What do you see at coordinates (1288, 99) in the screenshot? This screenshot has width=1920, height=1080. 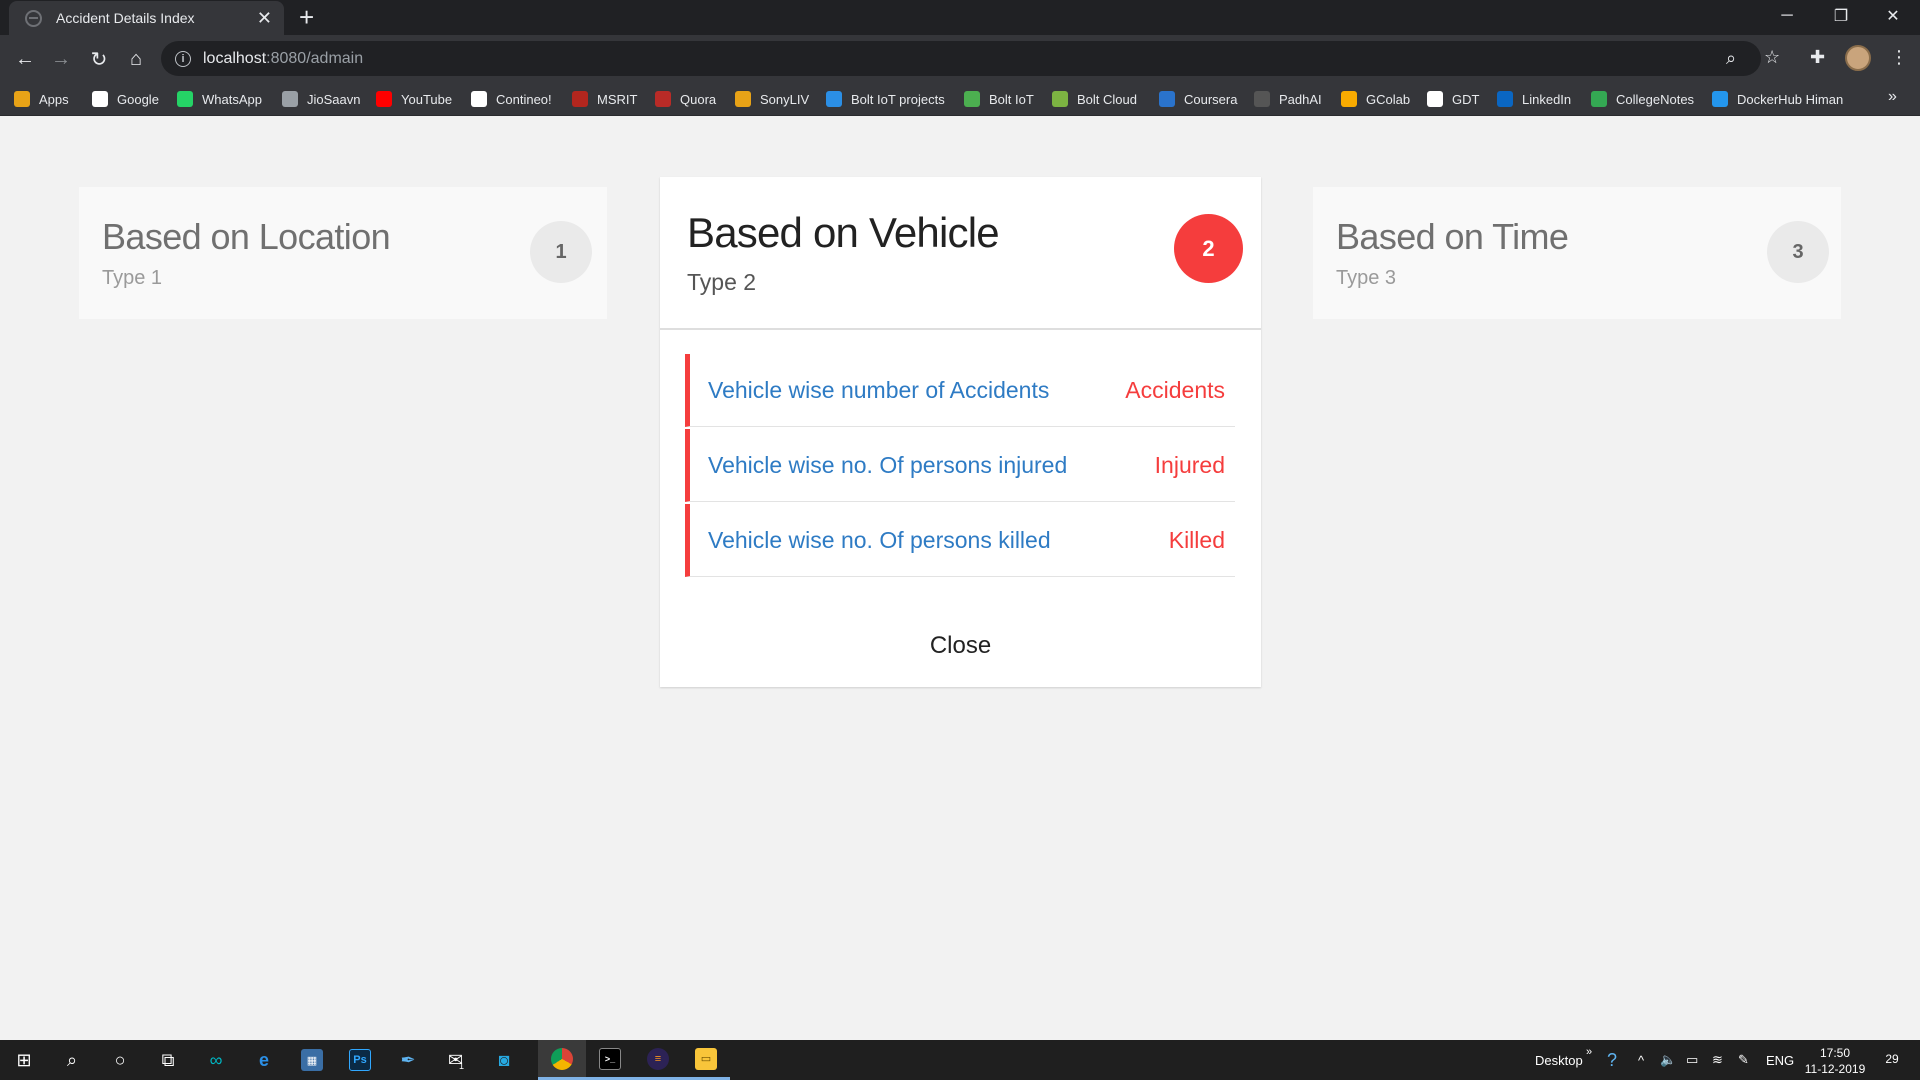 I see `bookmark-padhai: PadhAI` at bounding box center [1288, 99].